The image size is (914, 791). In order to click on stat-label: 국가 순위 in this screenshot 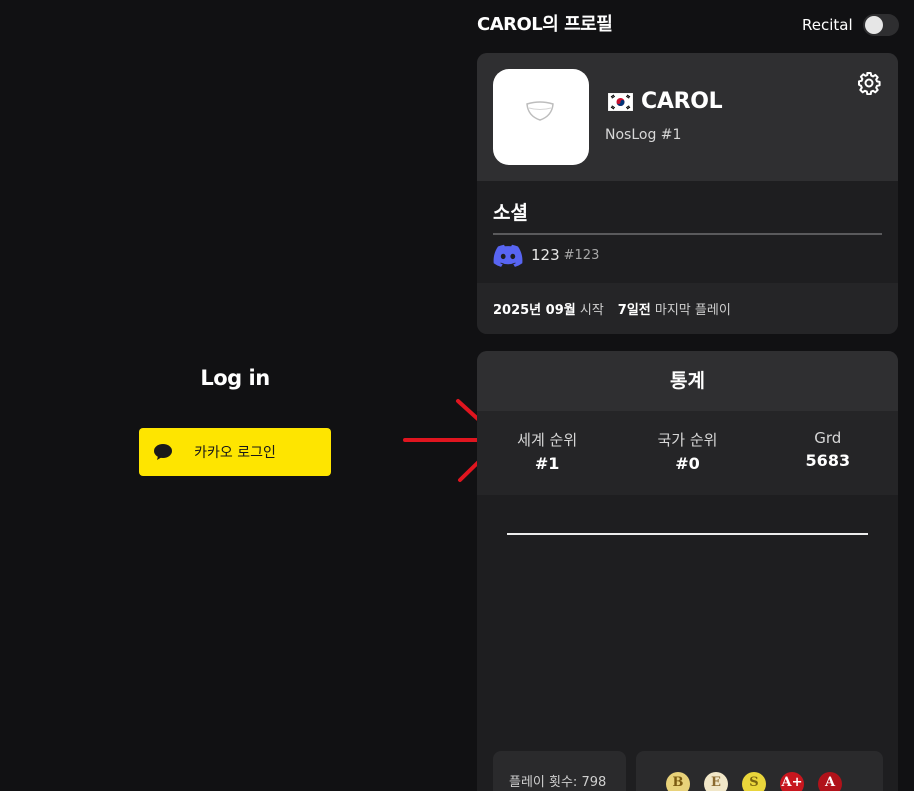, I will do `click(687, 440)`.